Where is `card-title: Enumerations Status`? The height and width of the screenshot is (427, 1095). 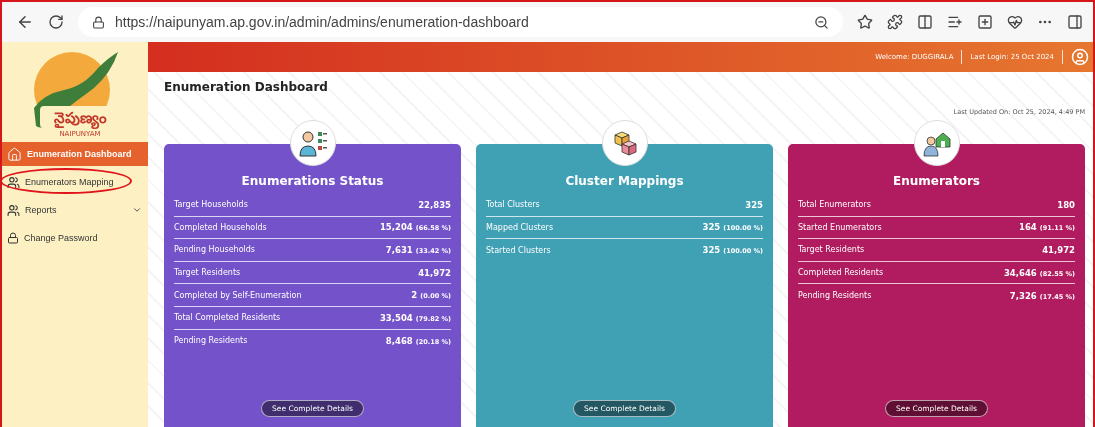
card-title: Enumerations Status is located at coordinates (312, 181).